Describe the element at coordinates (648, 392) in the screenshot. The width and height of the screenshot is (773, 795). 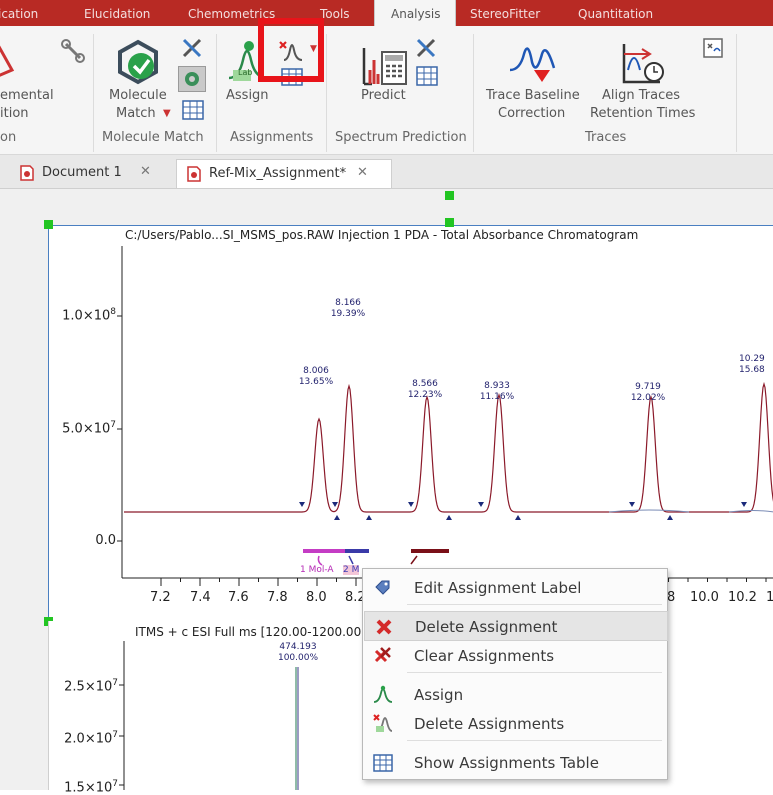
I see `peak-label: 9.719 12.02%` at that location.